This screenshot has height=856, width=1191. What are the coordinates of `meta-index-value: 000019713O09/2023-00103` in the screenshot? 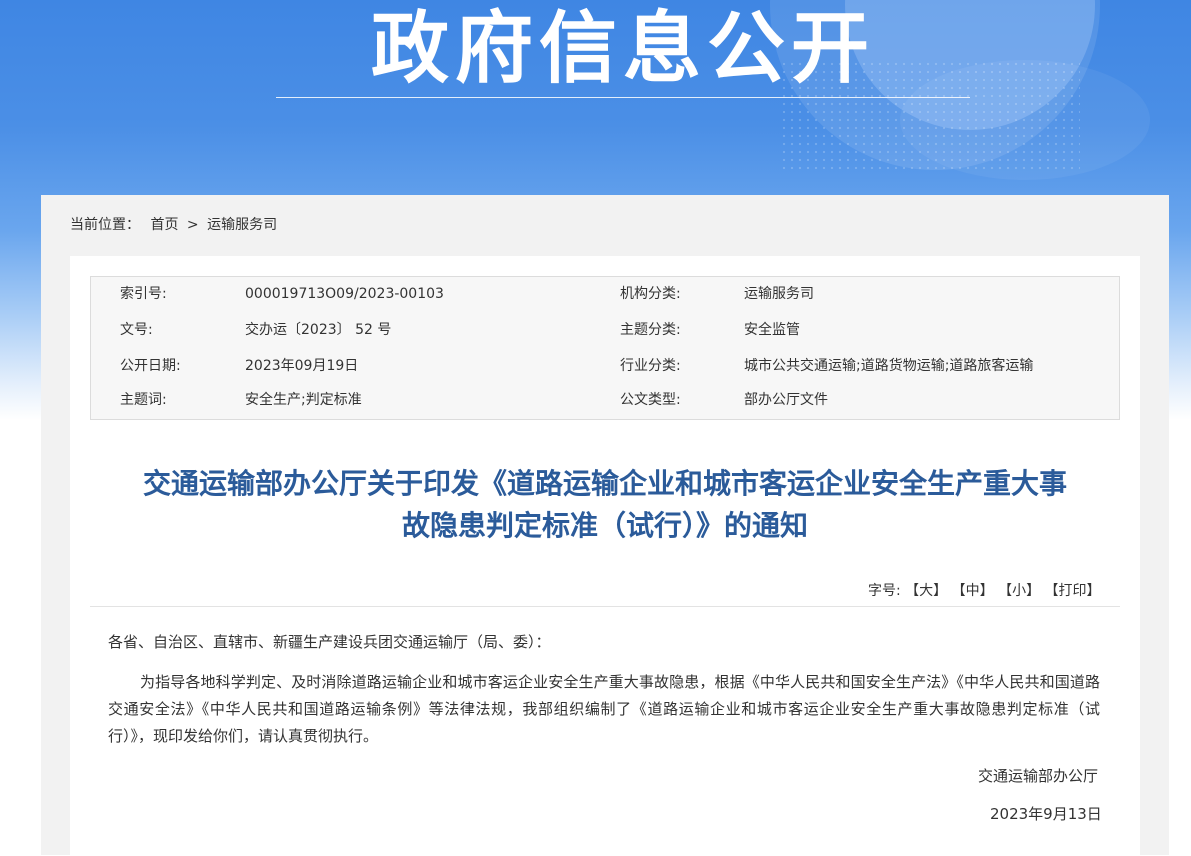 It's located at (344, 294).